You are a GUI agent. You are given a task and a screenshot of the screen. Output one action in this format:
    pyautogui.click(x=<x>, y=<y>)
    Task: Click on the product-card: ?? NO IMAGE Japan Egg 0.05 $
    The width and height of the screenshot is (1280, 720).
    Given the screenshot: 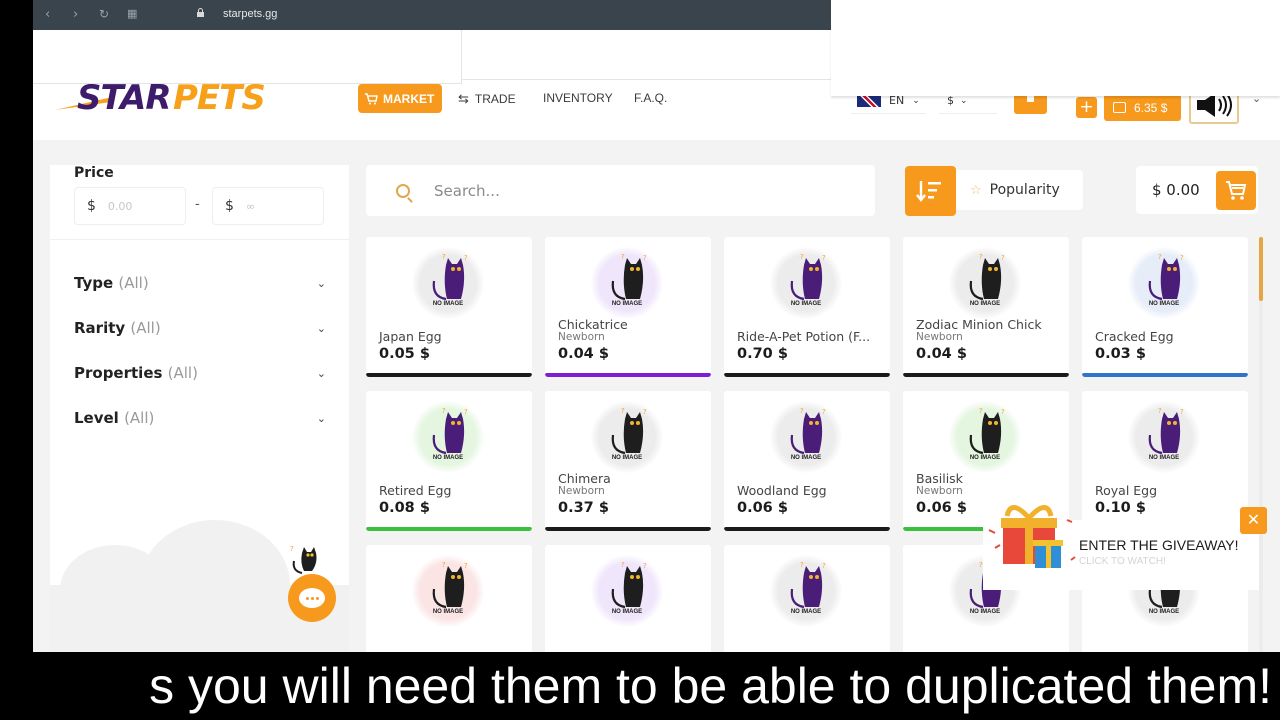 What is the action you would take?
    pyautogui.click(x=449, y=307)
    